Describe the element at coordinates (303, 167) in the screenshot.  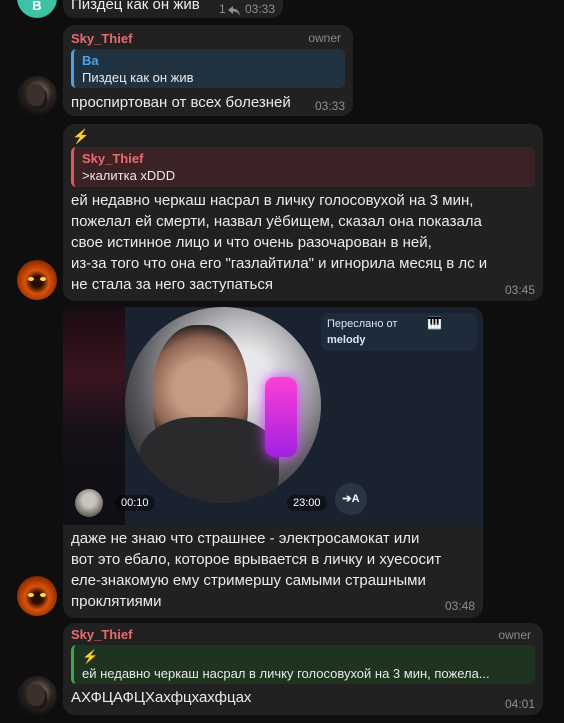
I see `reply-quote: Sky_Thief >калитка xDDD` at that location.